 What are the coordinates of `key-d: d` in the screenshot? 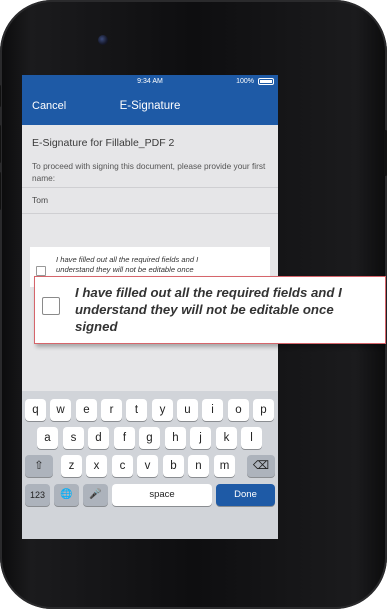 It's located at (98, 438).